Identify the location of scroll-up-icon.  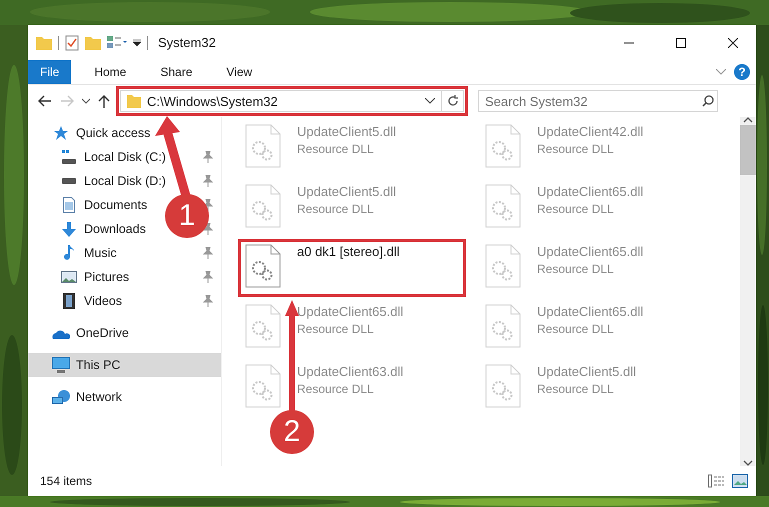
(748, 120).